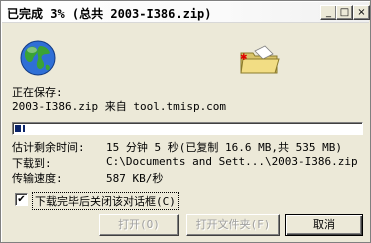 The width and height of the screenshot is (371, 243). What do you see at coordinates (20, 128) in the screenshot?
I see `progress-fill` at bounding box center [20, 128].